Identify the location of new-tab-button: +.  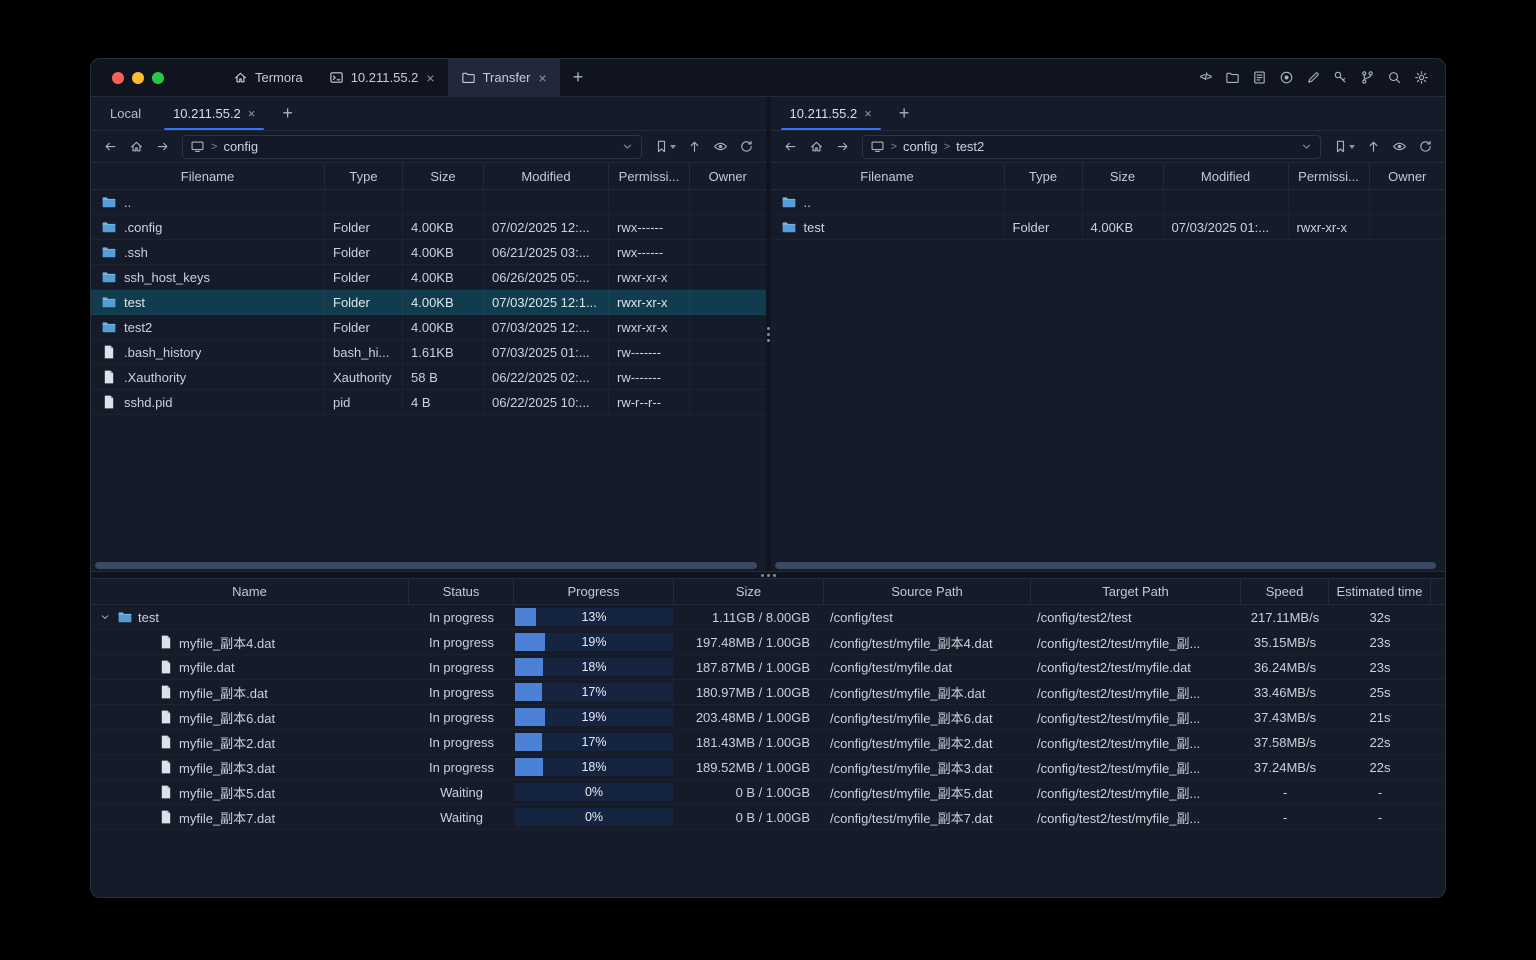
(578, 77).